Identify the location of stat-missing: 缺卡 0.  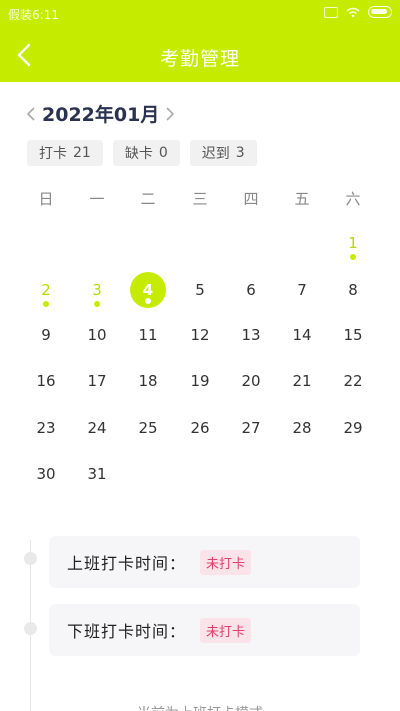
(146, 153).